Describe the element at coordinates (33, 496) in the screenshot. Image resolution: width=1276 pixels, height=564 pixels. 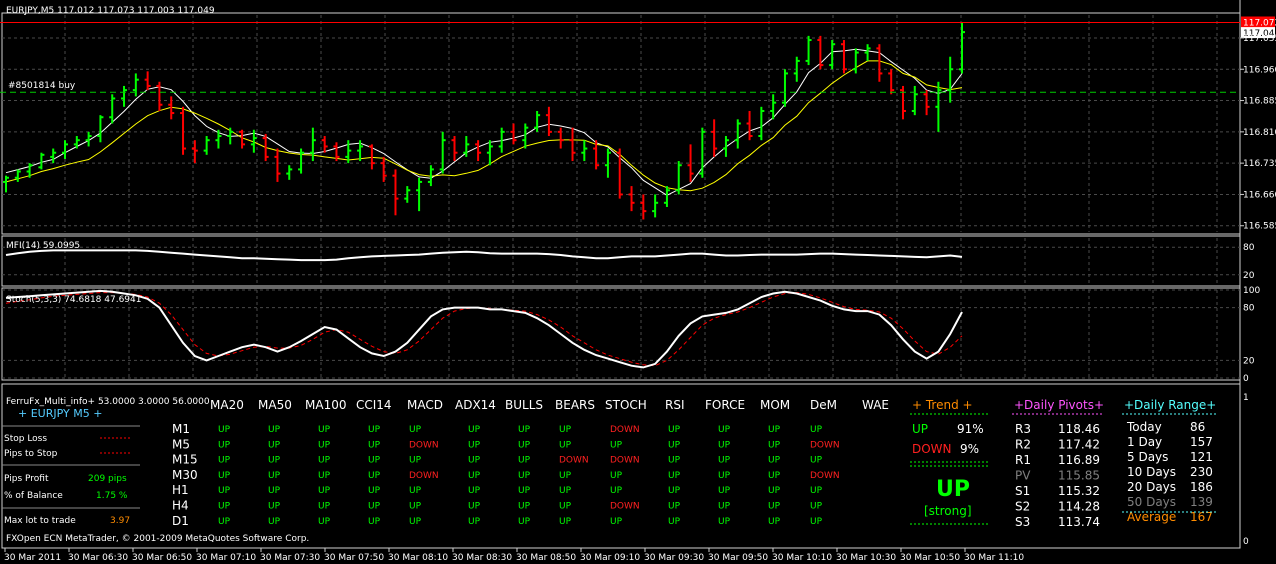
I see `balance-label: % of Balance` at that location.